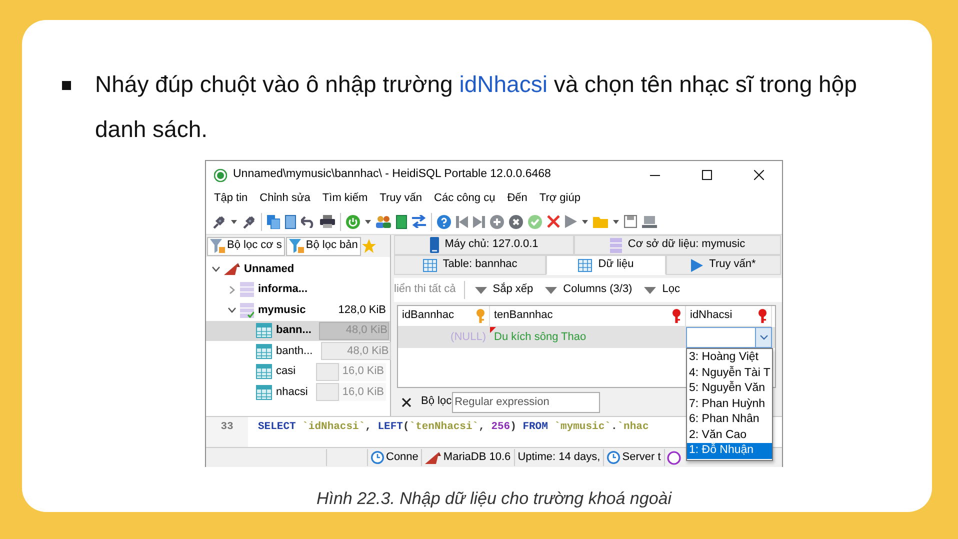  I want to click on save-icon, so click(630, 221).